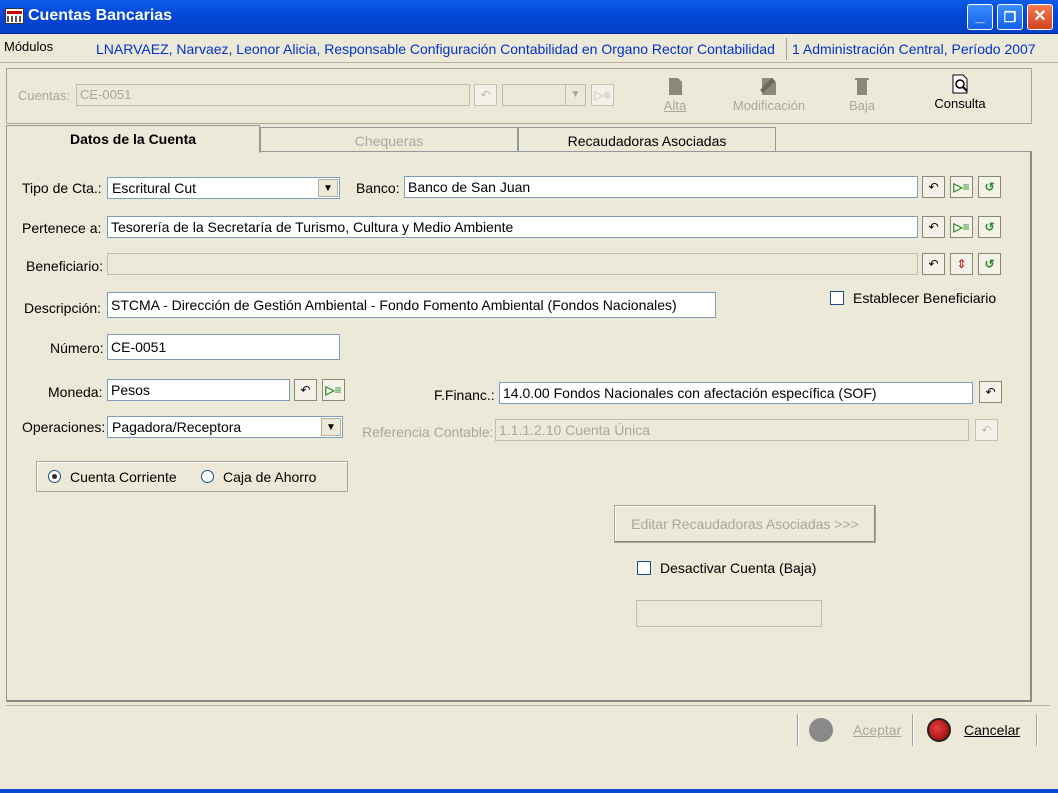  What do you see at coordinates (207, 476) in the screenshot?
I see `radio-caja-ahorro` at bounding box center [207, 476].